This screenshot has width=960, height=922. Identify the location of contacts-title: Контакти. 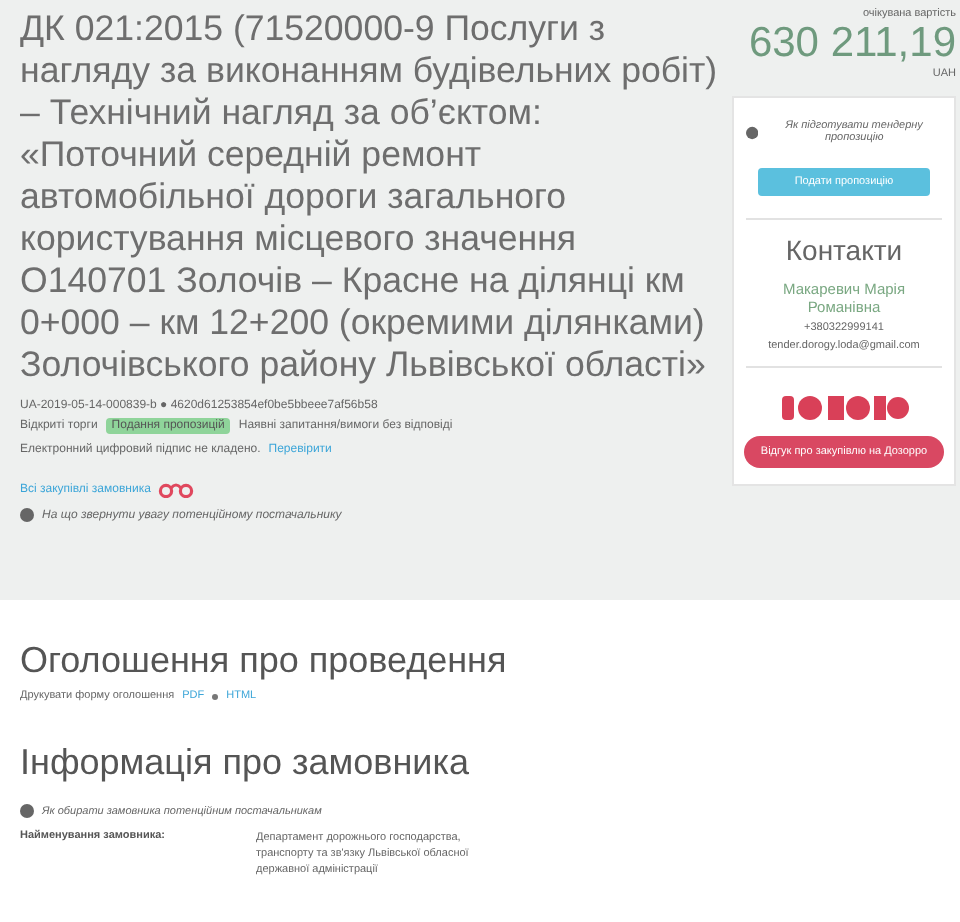
(844, 250).